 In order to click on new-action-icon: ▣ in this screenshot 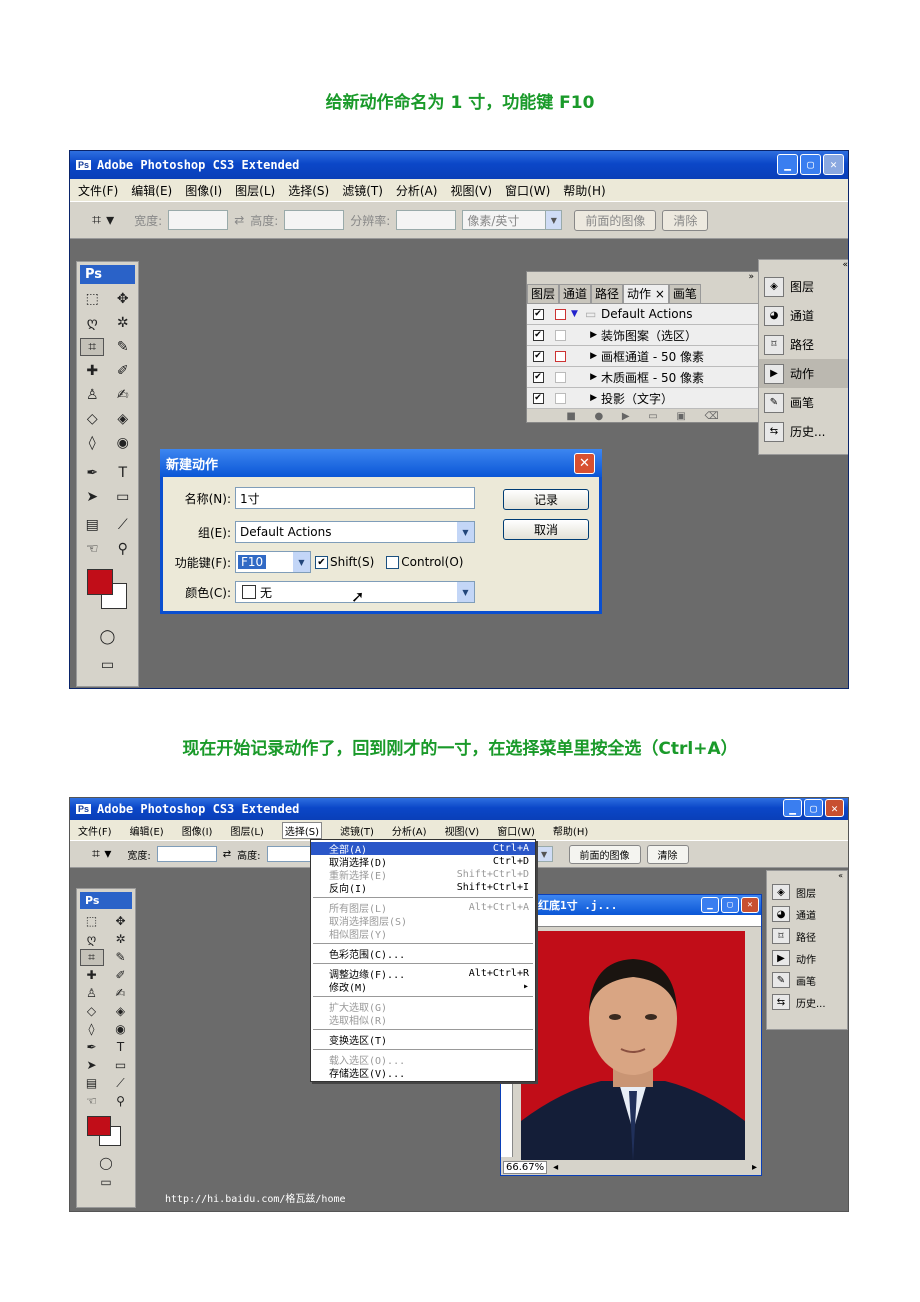, I will do `click(680, 416)`.